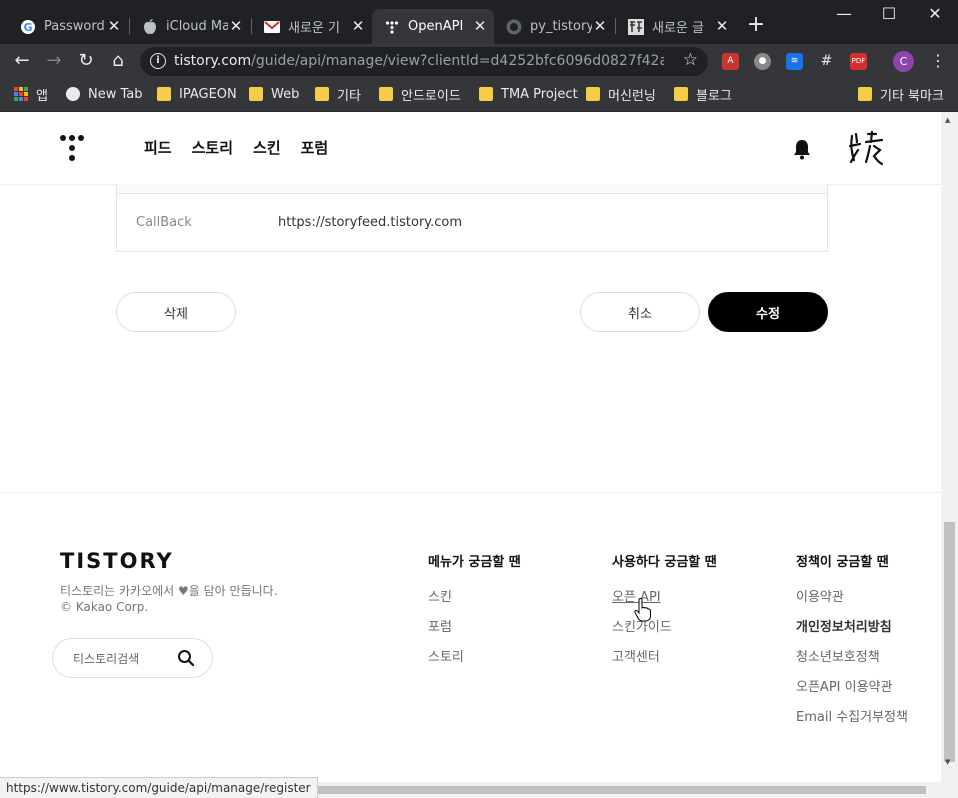  I want to click on footer-link-privacy: 개인정보처리방침, so click(852, 636).